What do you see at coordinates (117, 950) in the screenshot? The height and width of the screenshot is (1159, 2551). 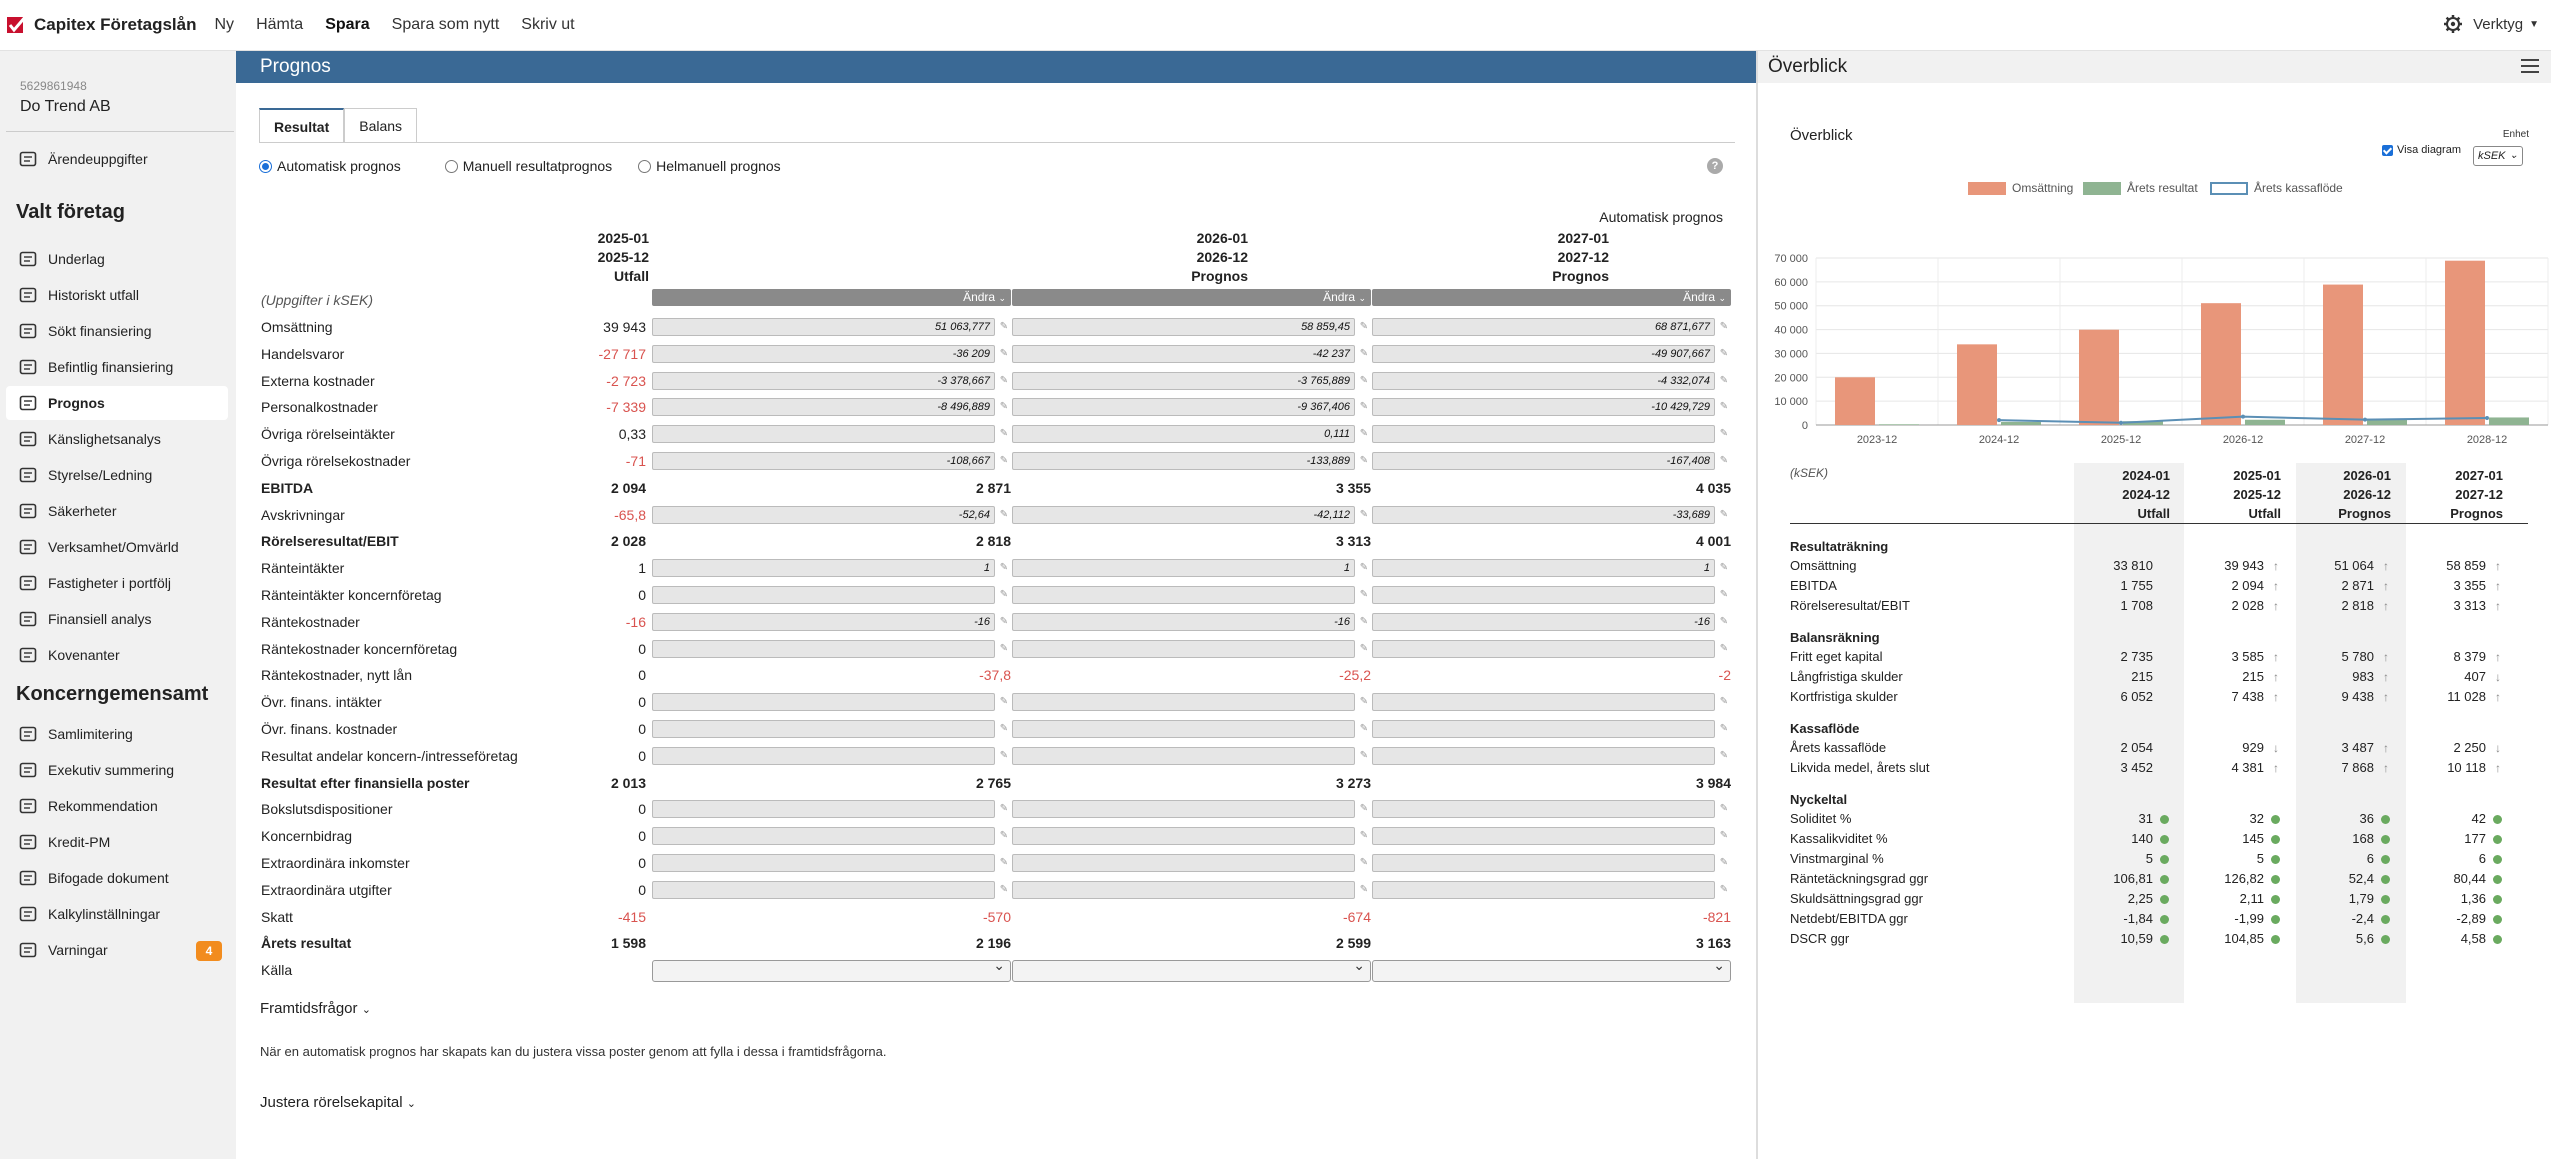 I see `sidebar-item-varningar: Varningar 4` at bounding box center [117, 950].